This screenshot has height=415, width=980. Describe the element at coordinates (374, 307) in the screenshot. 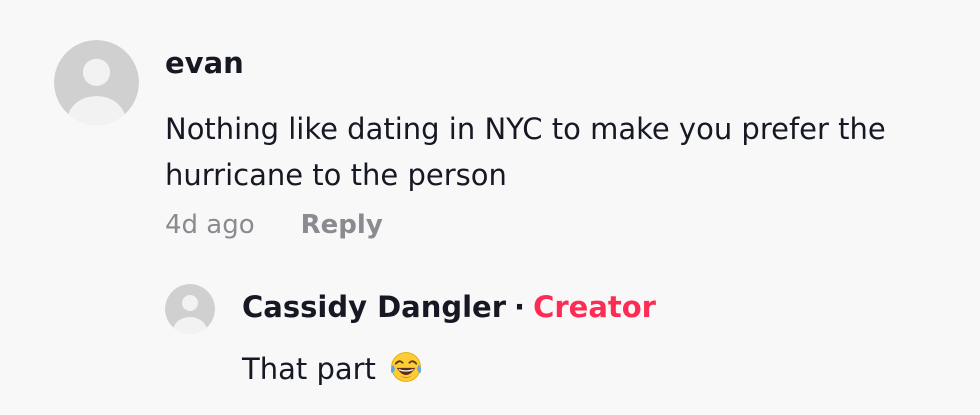

I see `replier-username: Cassidy Dangler` at that location.